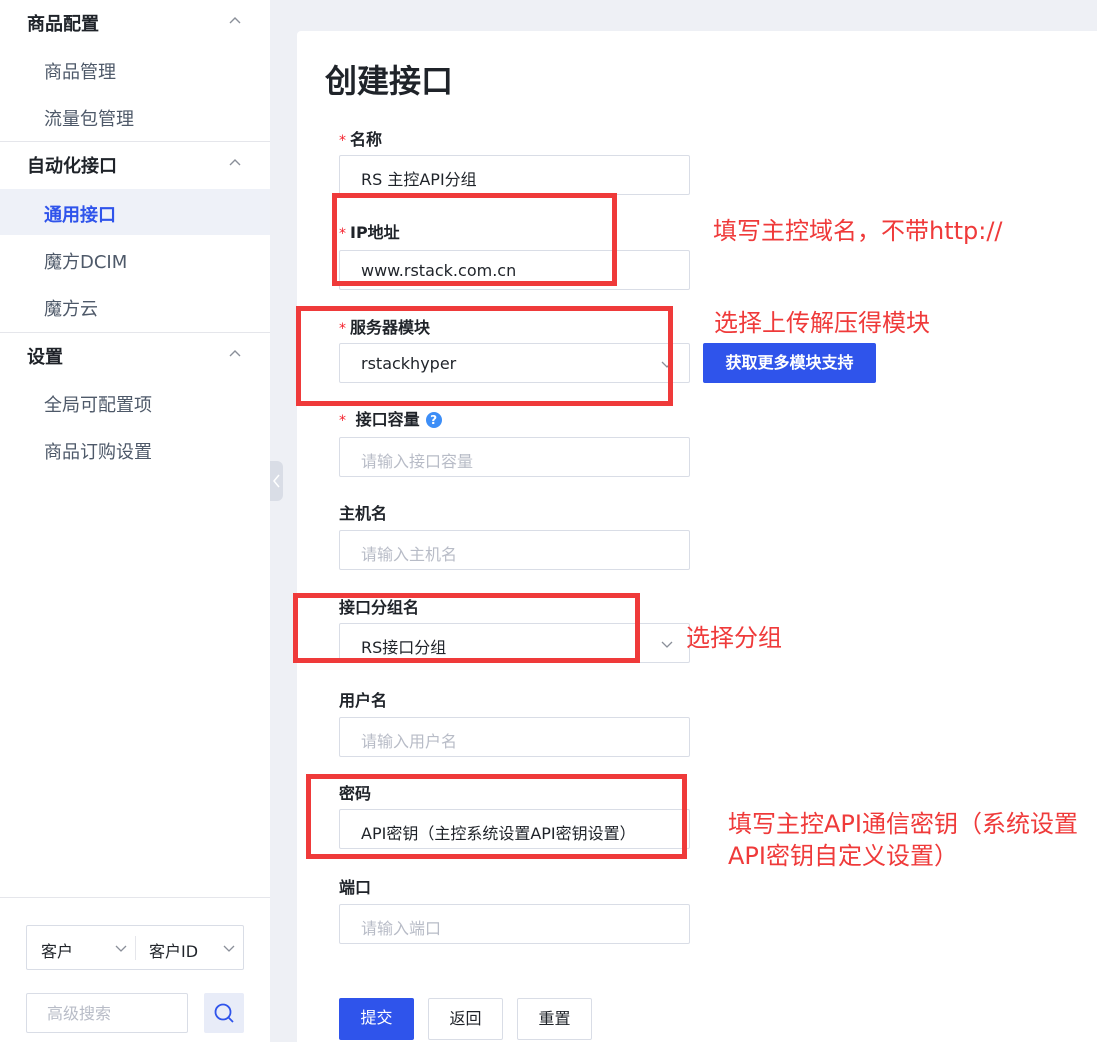 Image resolution: width=1097 pixels, height=1042 pixels. I want to click on annotation-text-password-line2: API密钥自定义设置）, so click(843, 856).